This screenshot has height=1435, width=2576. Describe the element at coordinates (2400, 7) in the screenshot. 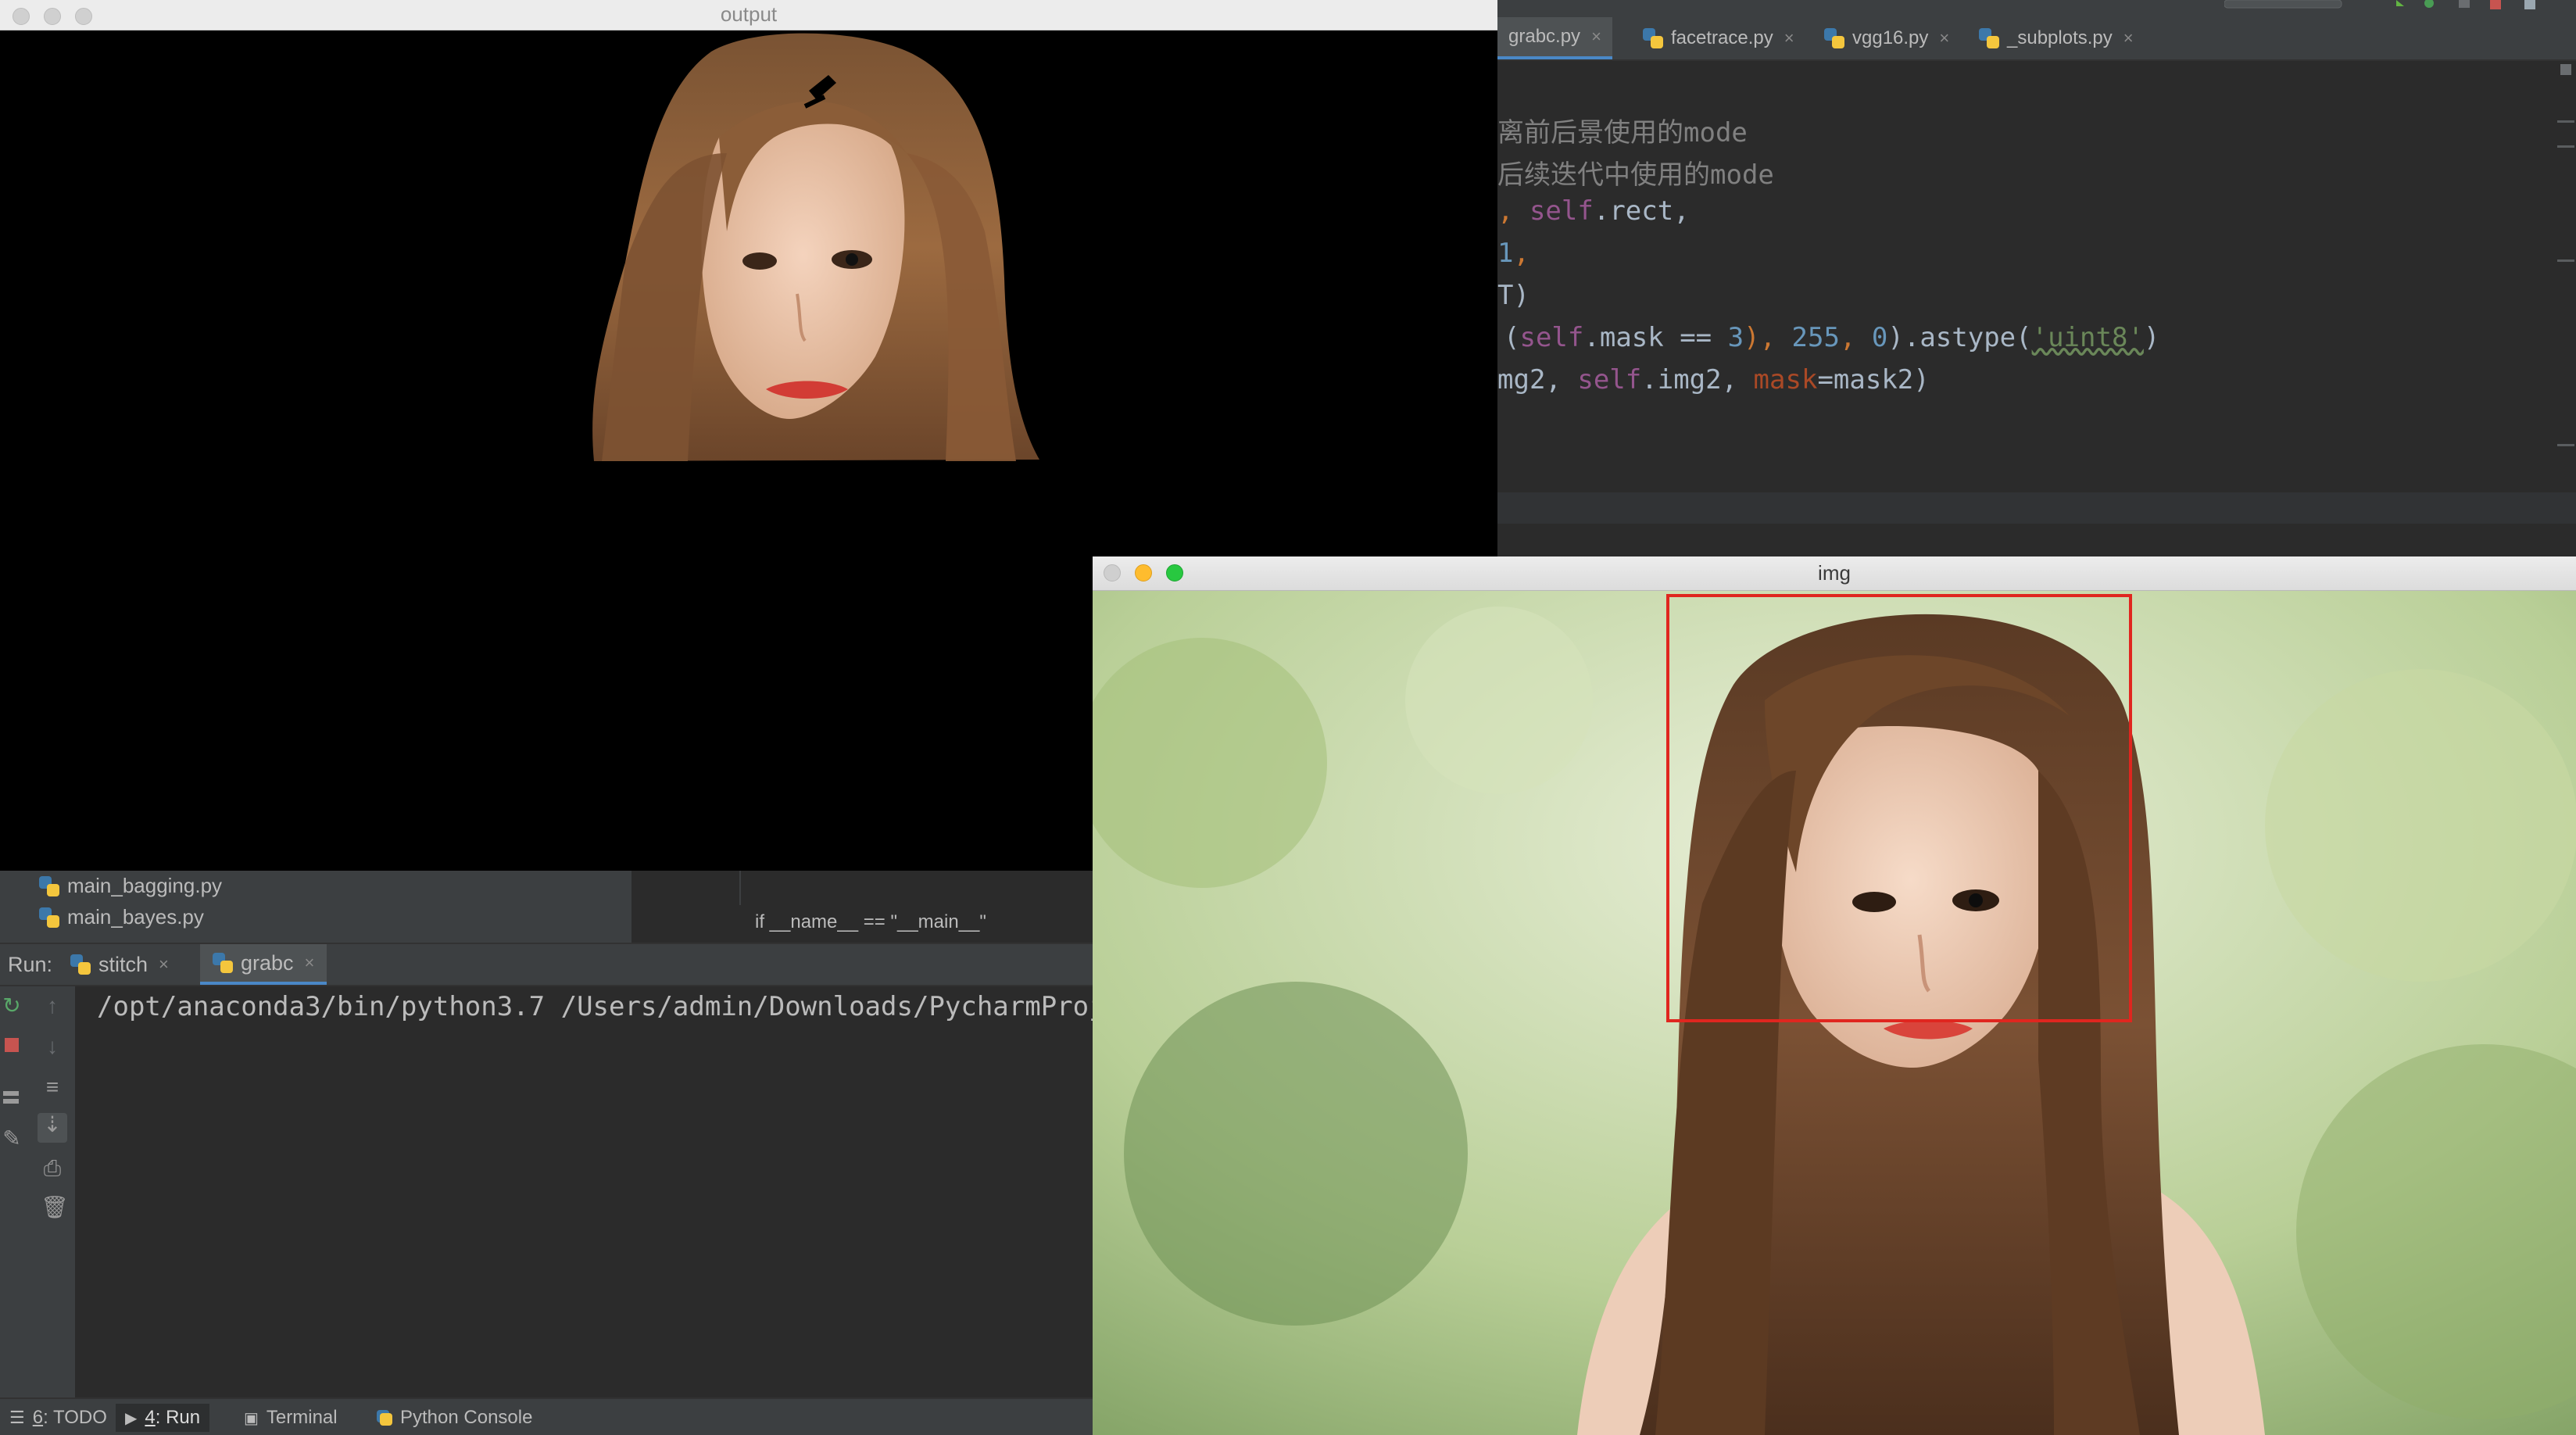

I see `run-toolbar-icons` at that location.